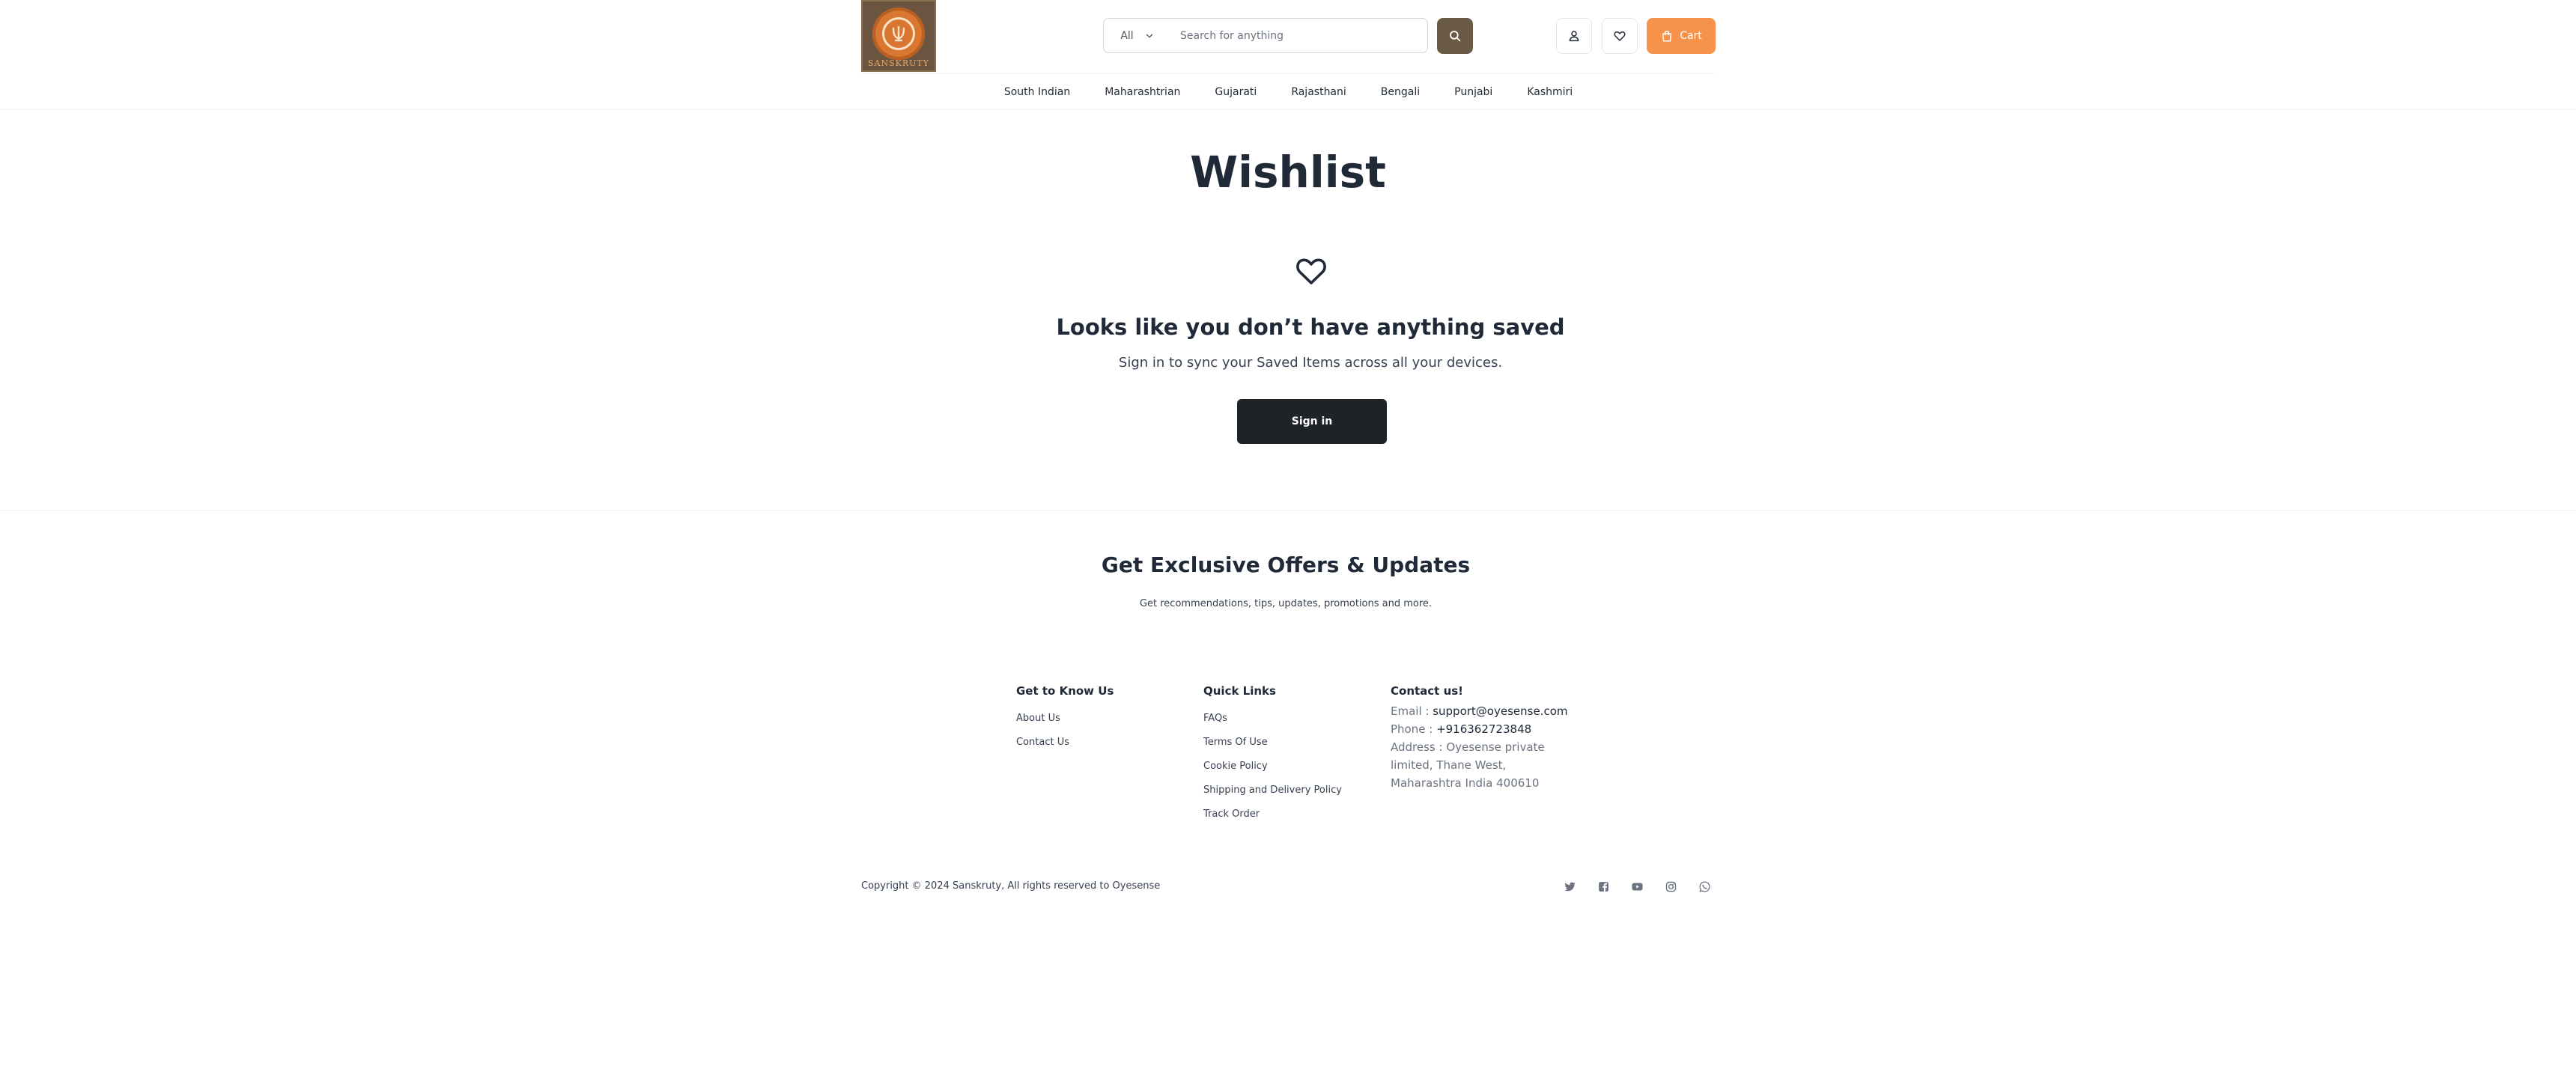 The height and width of the screenshot is (1078, 2576). What do you see at coordinates (1065, 742) in the screenshot?
I see `footer-link-contact-us: Contact Us` at bounding box center [1065, 742].